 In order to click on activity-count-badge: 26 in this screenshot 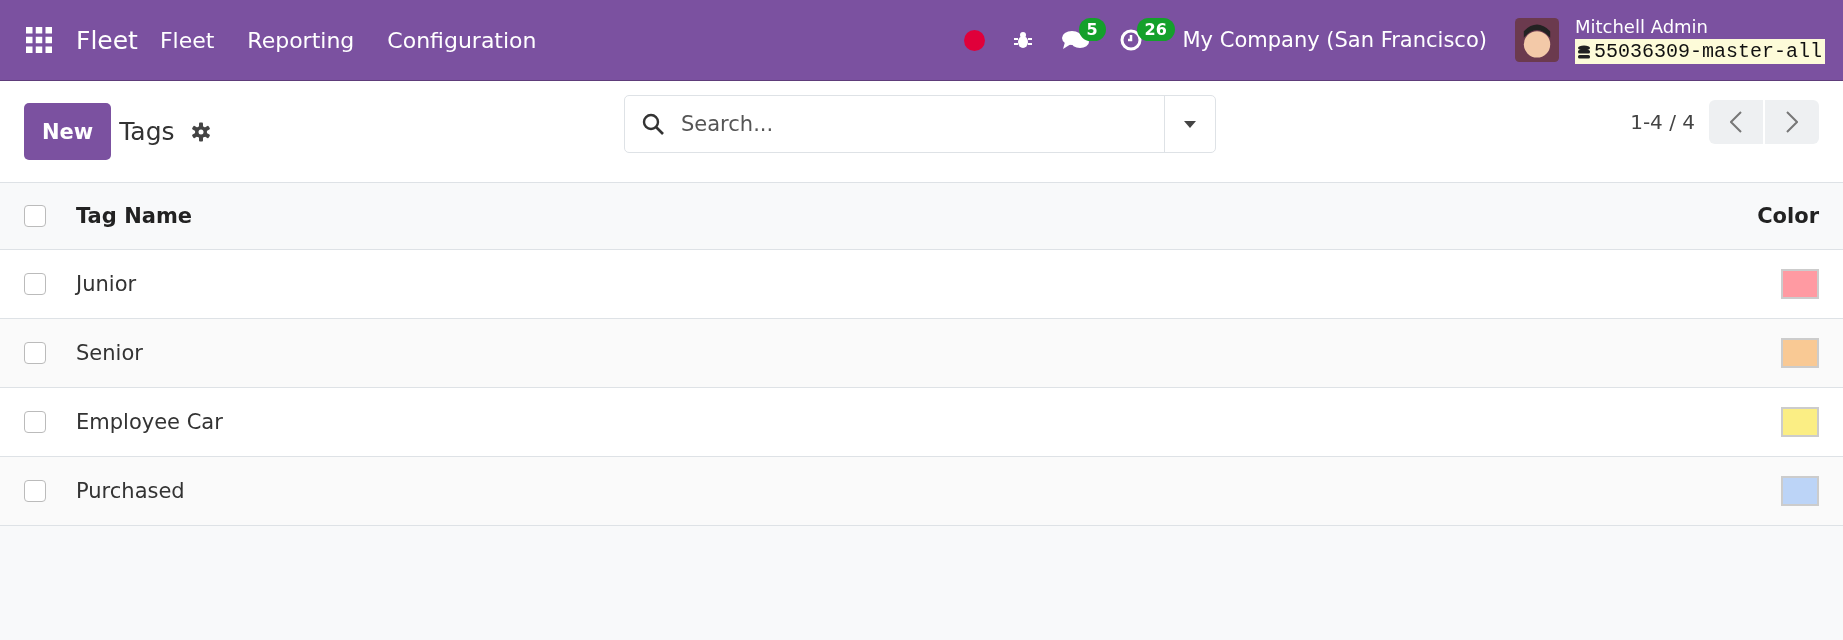, I will do `click(1155, 29)`.